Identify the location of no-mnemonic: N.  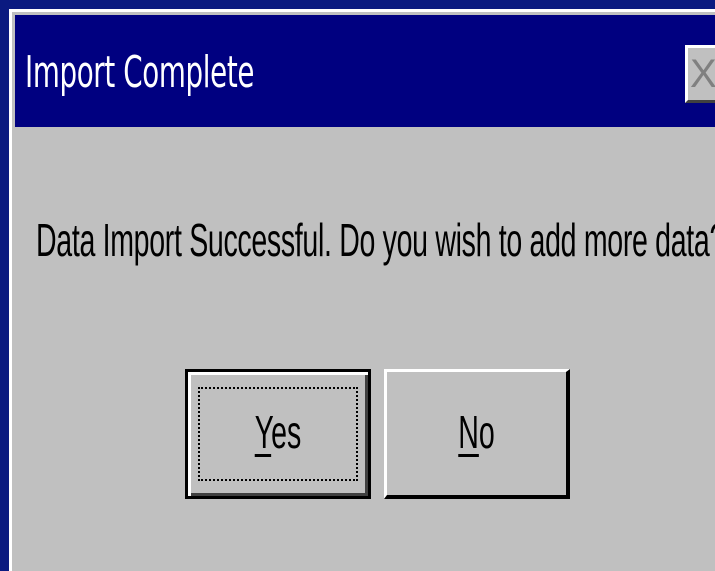
(468, 432).